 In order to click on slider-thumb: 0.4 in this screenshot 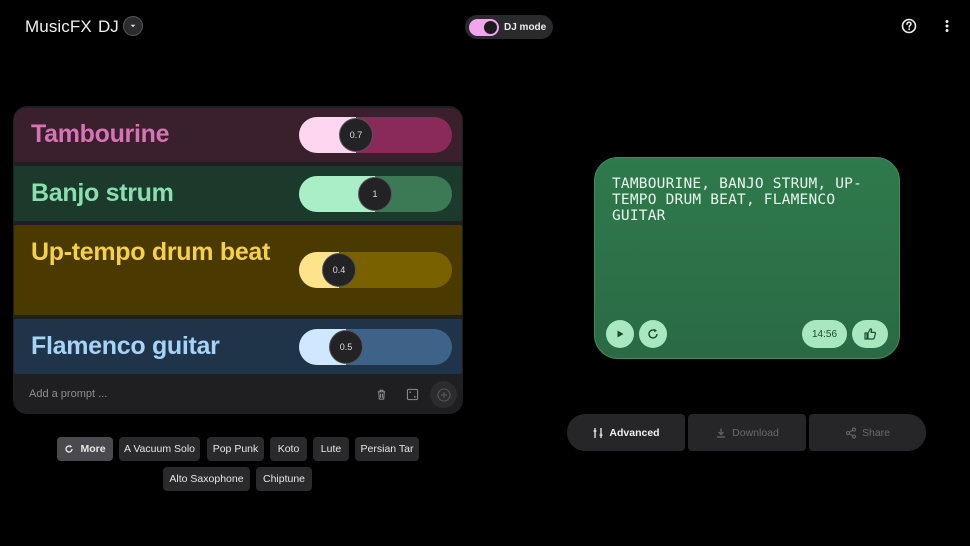, I will do `click(339, 270)`.